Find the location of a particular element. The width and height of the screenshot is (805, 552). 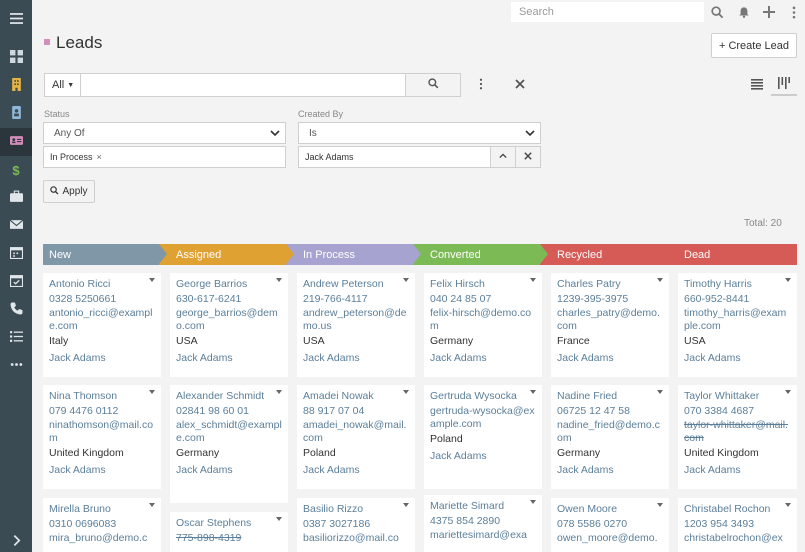

lead-email: taylor-whittaker@mail.com is located at coordinates (737, 432).